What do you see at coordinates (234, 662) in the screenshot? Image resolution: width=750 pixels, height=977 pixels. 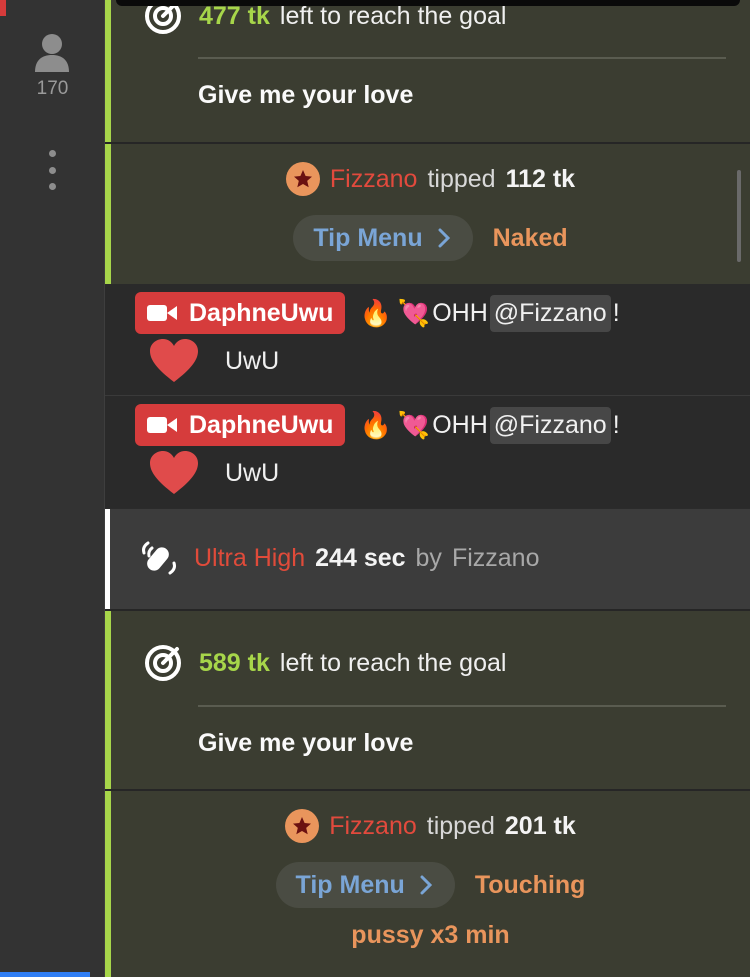 I see `goal-tokens-left: 589 tk` at bounding box center [234, 662].